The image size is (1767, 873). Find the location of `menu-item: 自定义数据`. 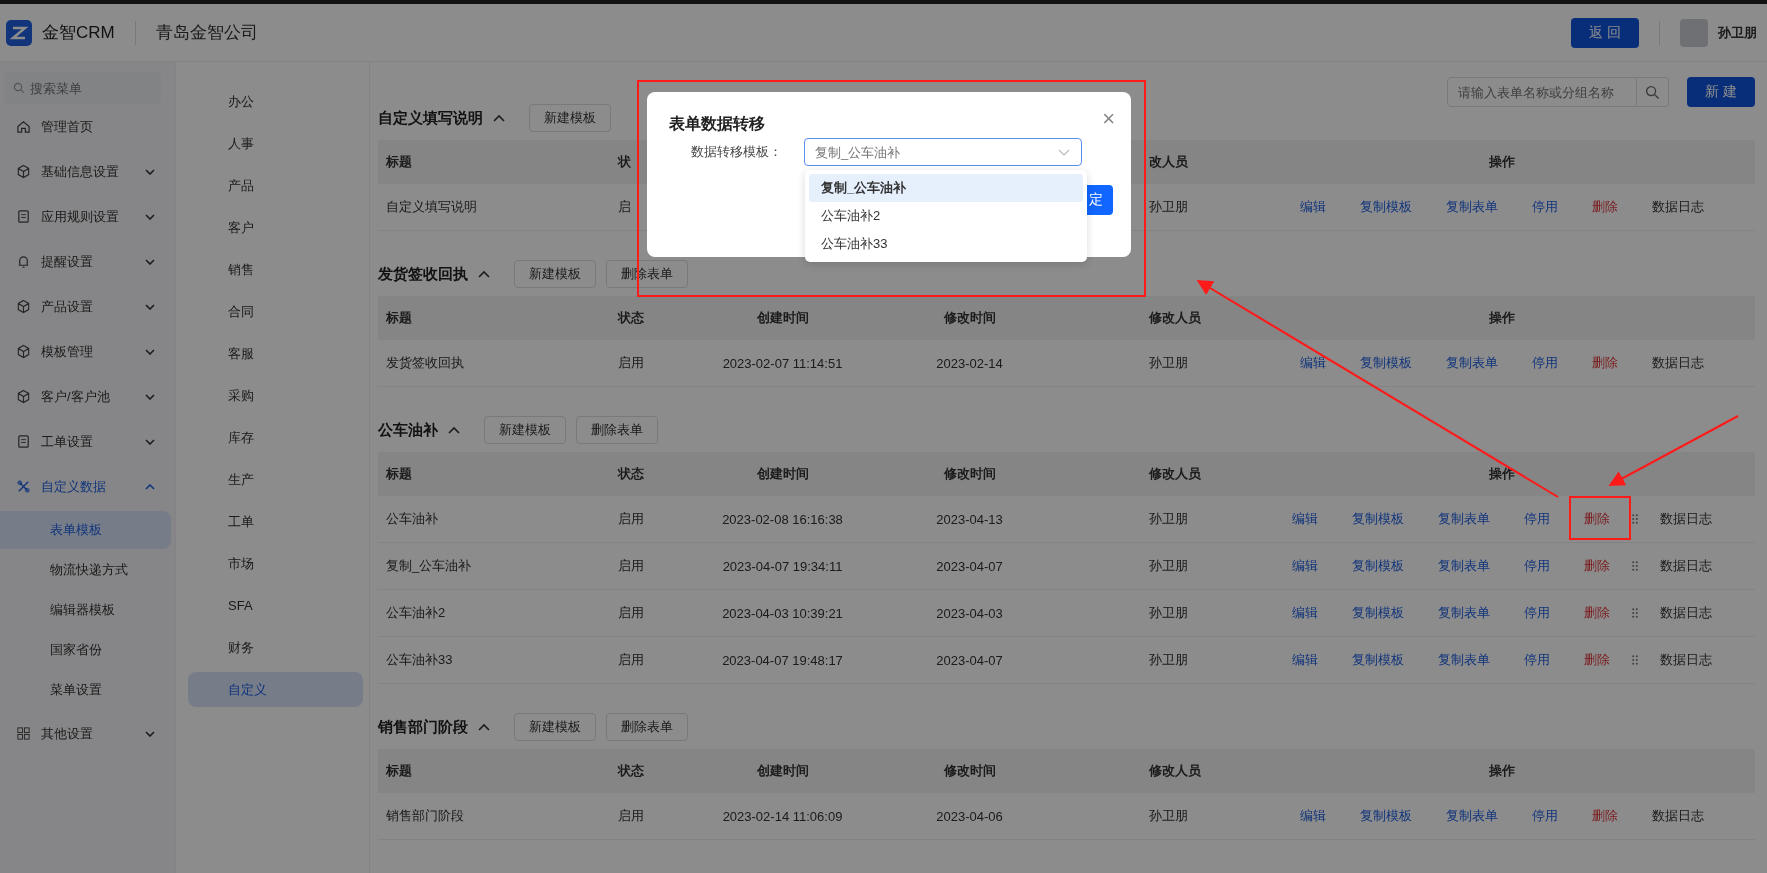

menu-item: 自定义数据 is located at coordinates (87, 486).